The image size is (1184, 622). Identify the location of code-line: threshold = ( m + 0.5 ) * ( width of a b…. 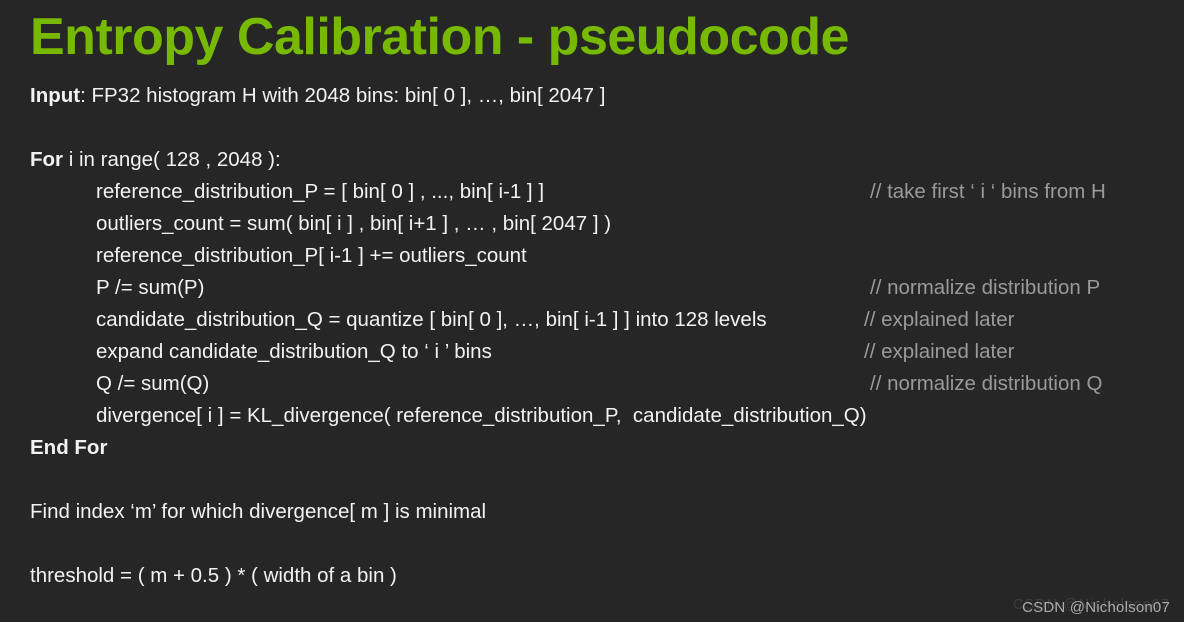
(592, 576).